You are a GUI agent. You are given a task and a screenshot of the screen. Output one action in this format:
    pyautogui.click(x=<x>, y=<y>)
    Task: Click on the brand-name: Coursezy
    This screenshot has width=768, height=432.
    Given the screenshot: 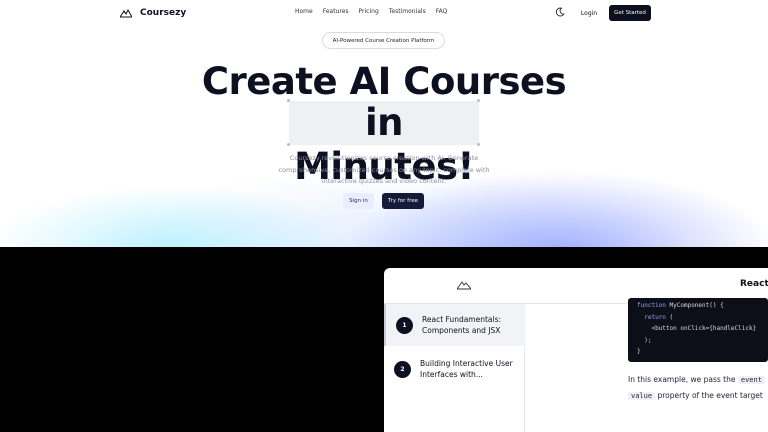 What is the action you would take?
    pyautogui.click(x=163, y=13)
    